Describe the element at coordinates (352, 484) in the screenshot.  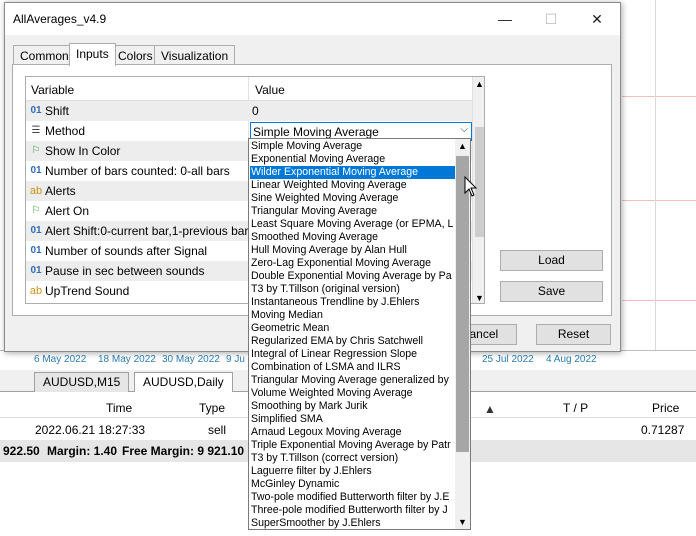
I see `dropdown-option: McGinley Dynamic` at that location.